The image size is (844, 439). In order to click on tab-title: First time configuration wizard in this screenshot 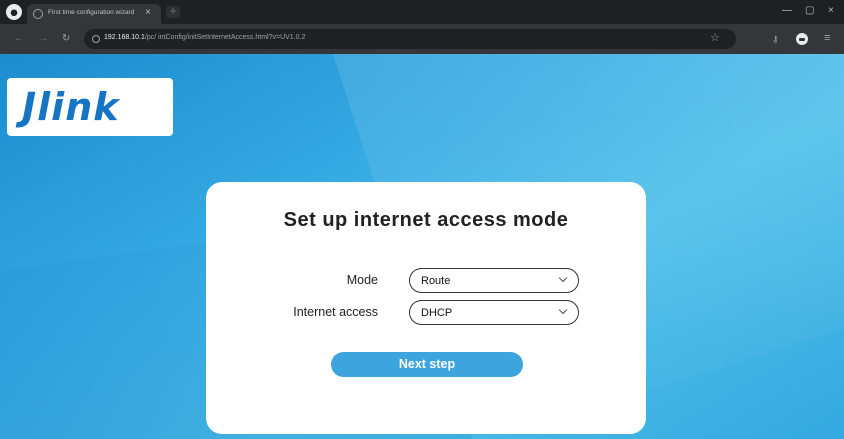, I will do `click(91, 12)`.